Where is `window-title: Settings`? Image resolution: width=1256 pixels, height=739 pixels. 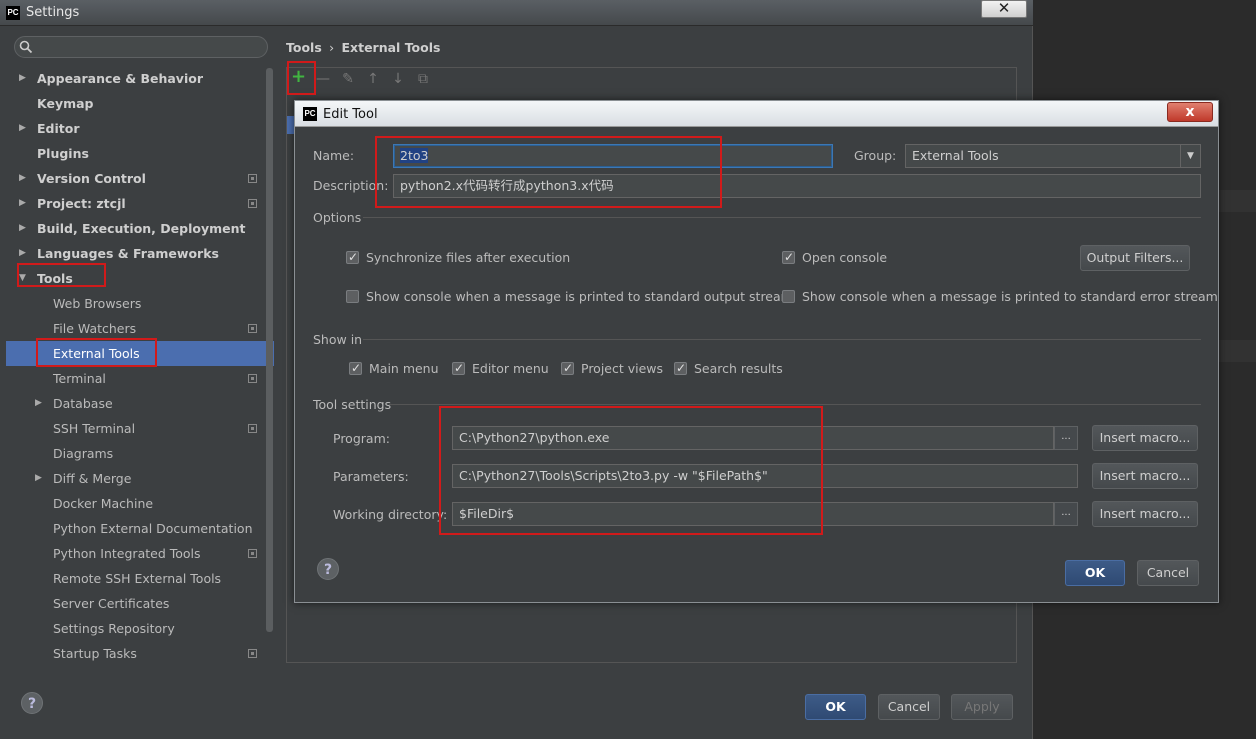
window-title: Settings is located at coordinates (53, 12).